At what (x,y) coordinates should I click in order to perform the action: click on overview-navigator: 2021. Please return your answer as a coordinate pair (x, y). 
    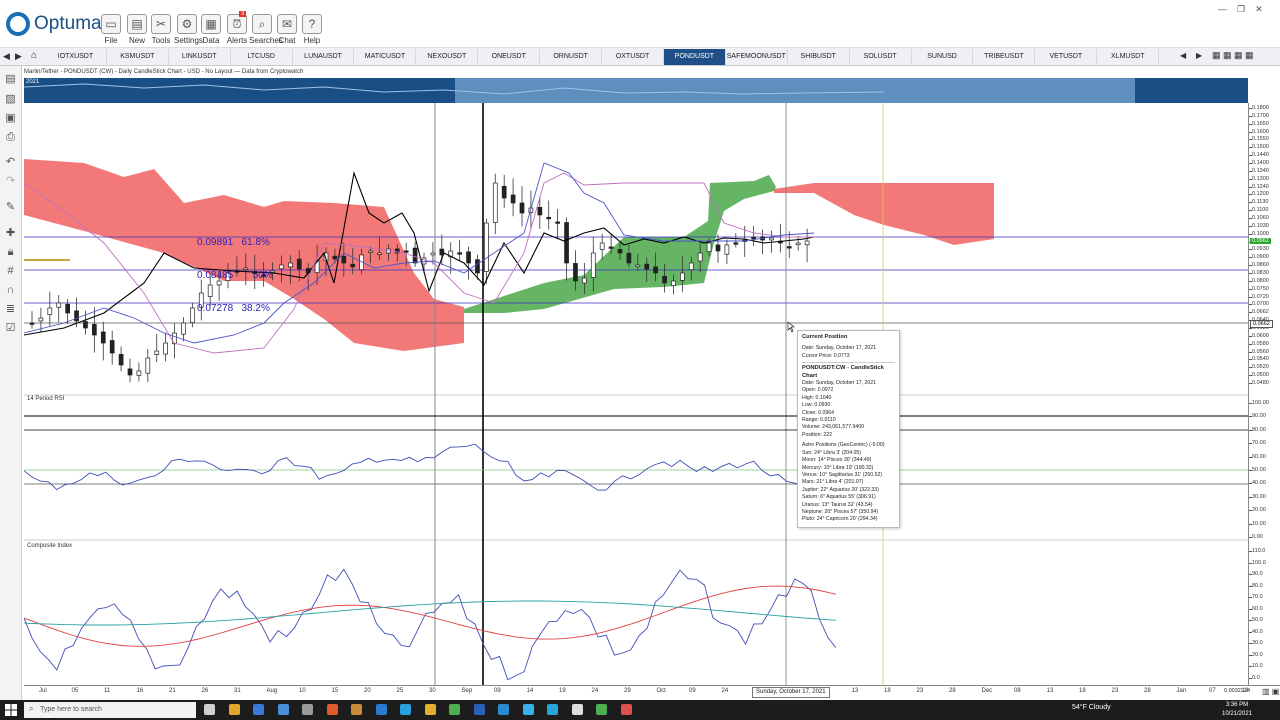
    Looking at the image, I should click on (636, 90).